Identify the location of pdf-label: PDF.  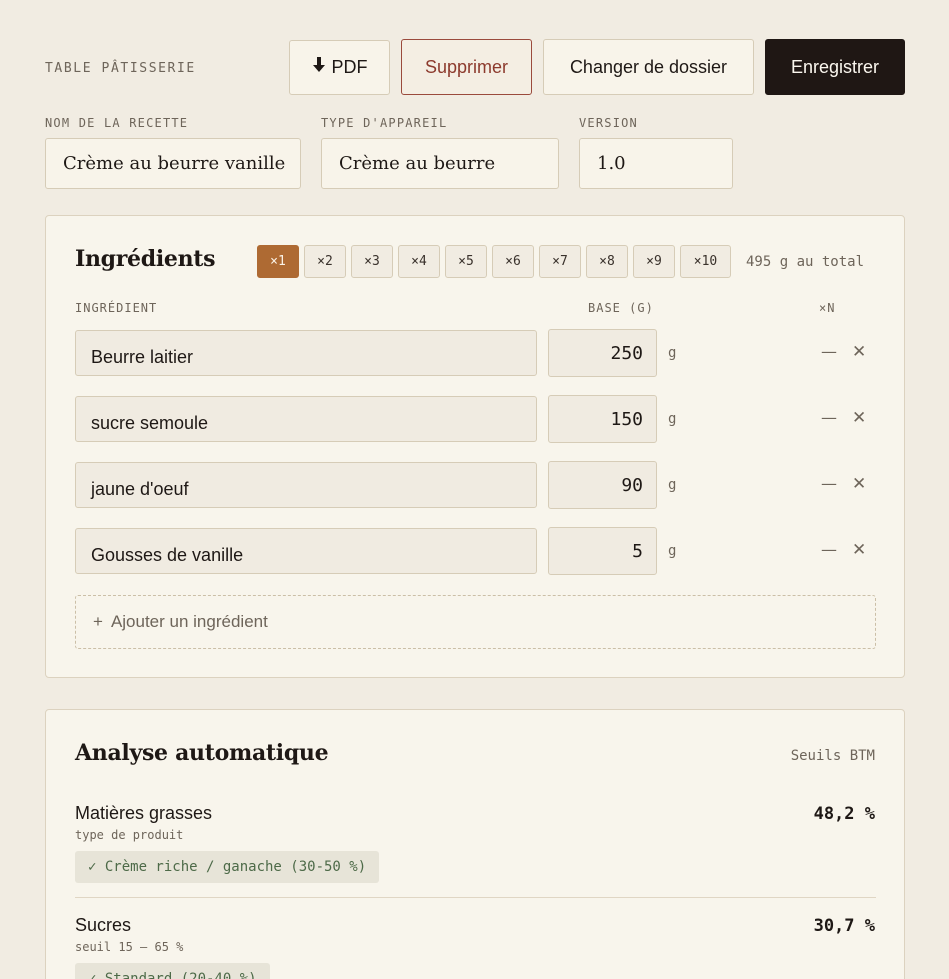
(349, 67).